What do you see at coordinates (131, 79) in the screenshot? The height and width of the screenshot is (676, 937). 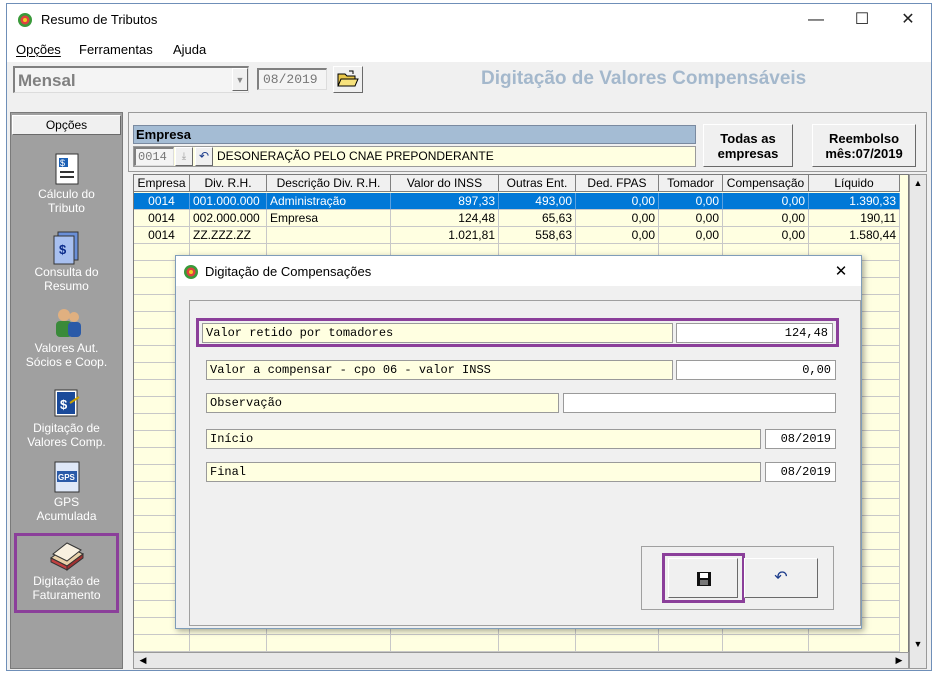 I see `period-type-select: Mensal ▼` at bounding box center [131, 79].